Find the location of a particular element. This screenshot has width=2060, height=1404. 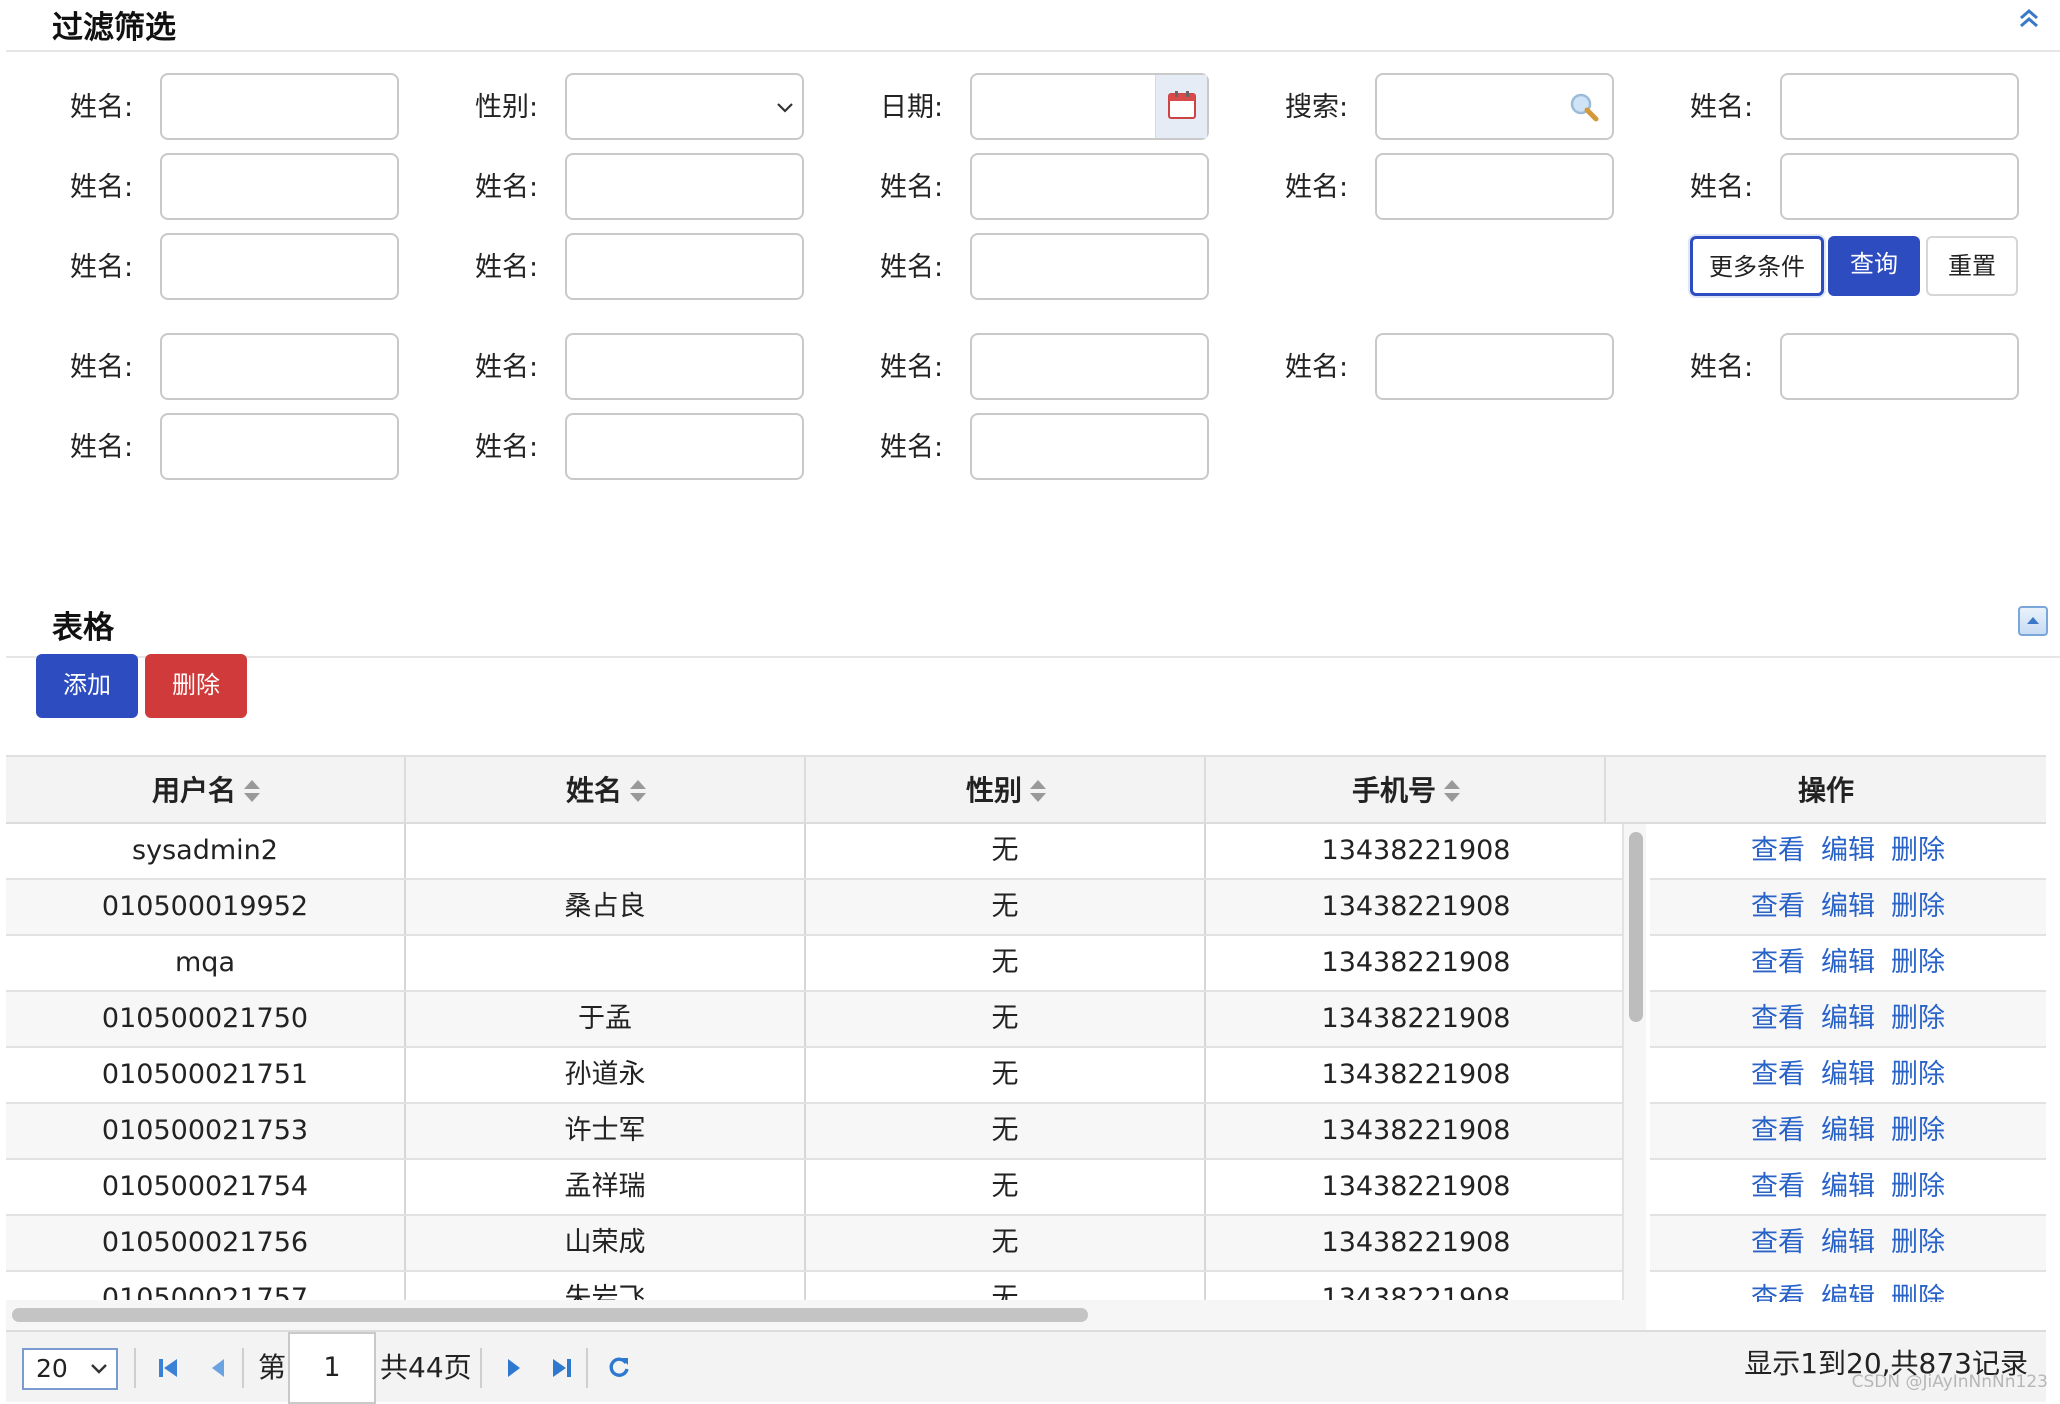

column-header-gender: 性别 is located at coordinates (1006, 790).